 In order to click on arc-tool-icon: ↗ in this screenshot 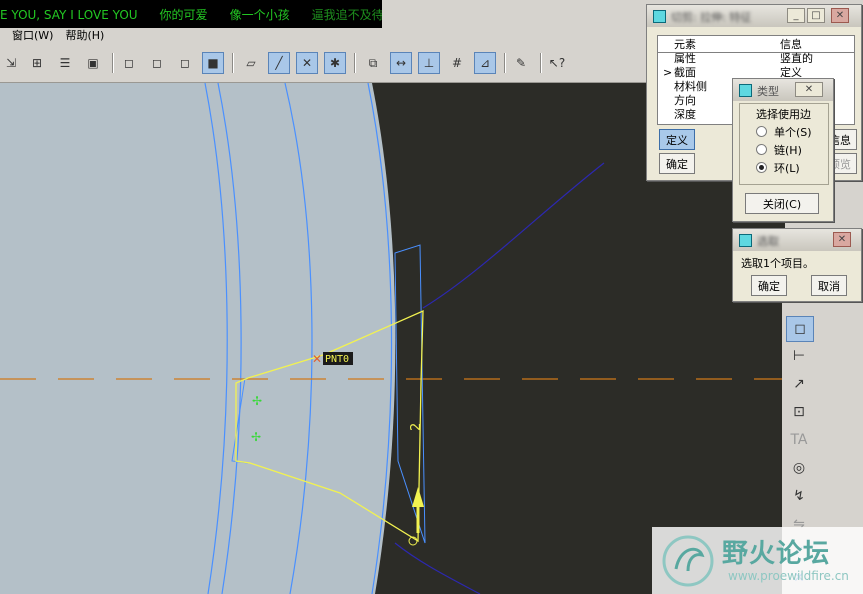, I will do `click(799, 384)`.